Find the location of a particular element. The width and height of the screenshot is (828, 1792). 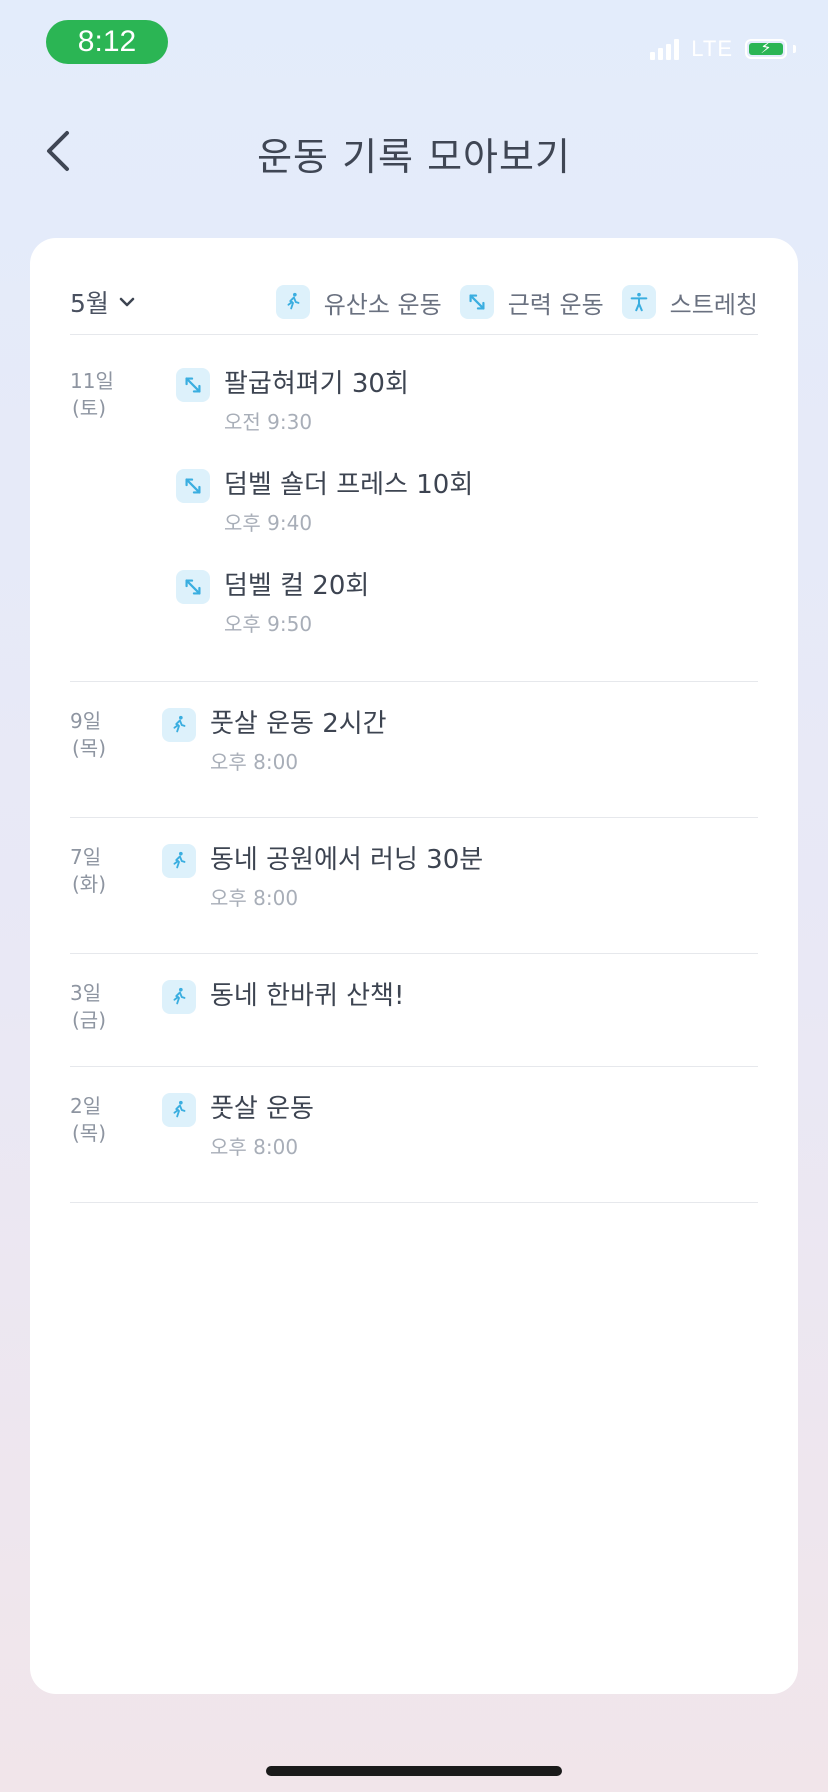

record-item: 풋살 운동 2시간오후 8:00 is located at coordinates (460, 741).